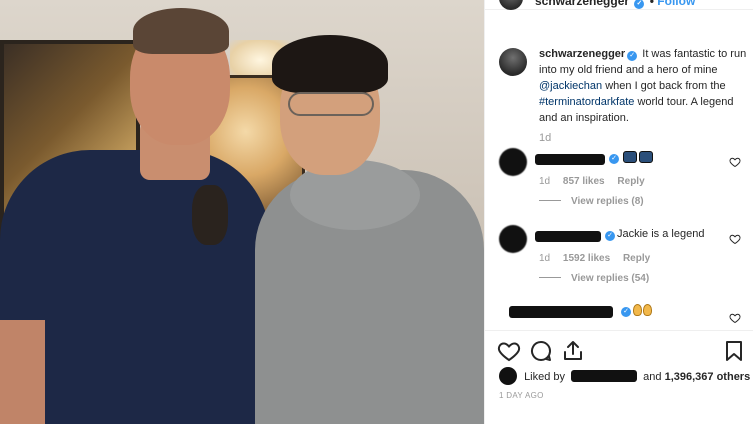  I want to click on post-header: schwarzenegger ✓ • Follow, so click(619, 5).